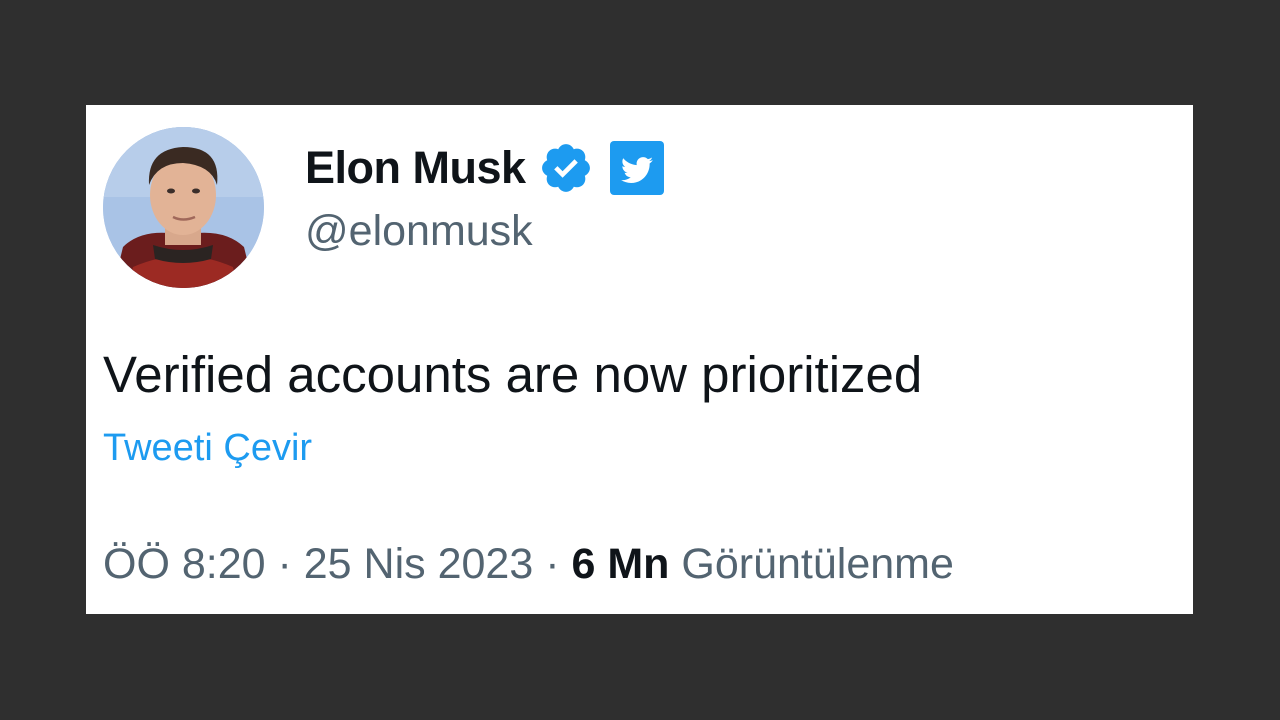  What do you see at coordinates (636, 168) in the screenshot?
I see `twitter-bird-icon` at bounding box center [636, 168].